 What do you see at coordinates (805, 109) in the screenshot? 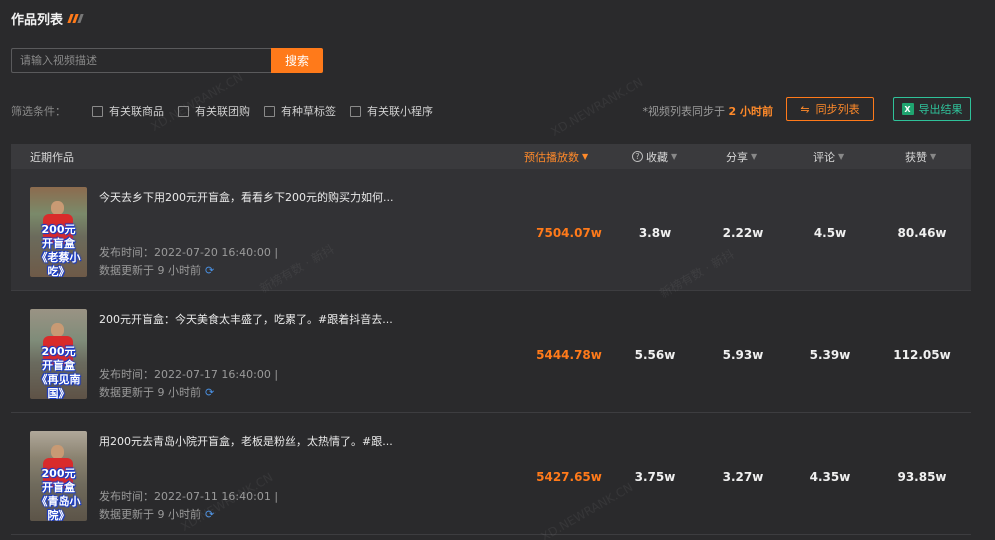
I see `sync-icon: ⇋` at bounding box center [805, 109].